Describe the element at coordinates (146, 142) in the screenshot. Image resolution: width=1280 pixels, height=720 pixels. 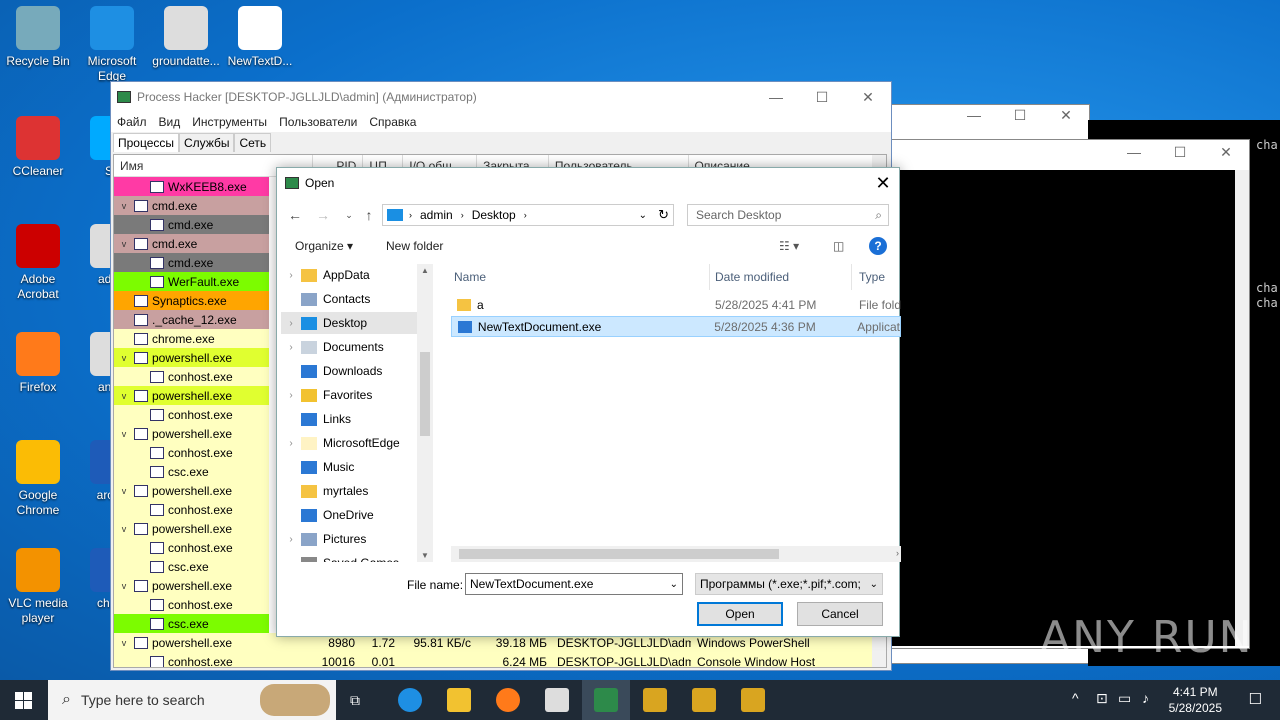
I see `tab-processes: Процессы` at that location.